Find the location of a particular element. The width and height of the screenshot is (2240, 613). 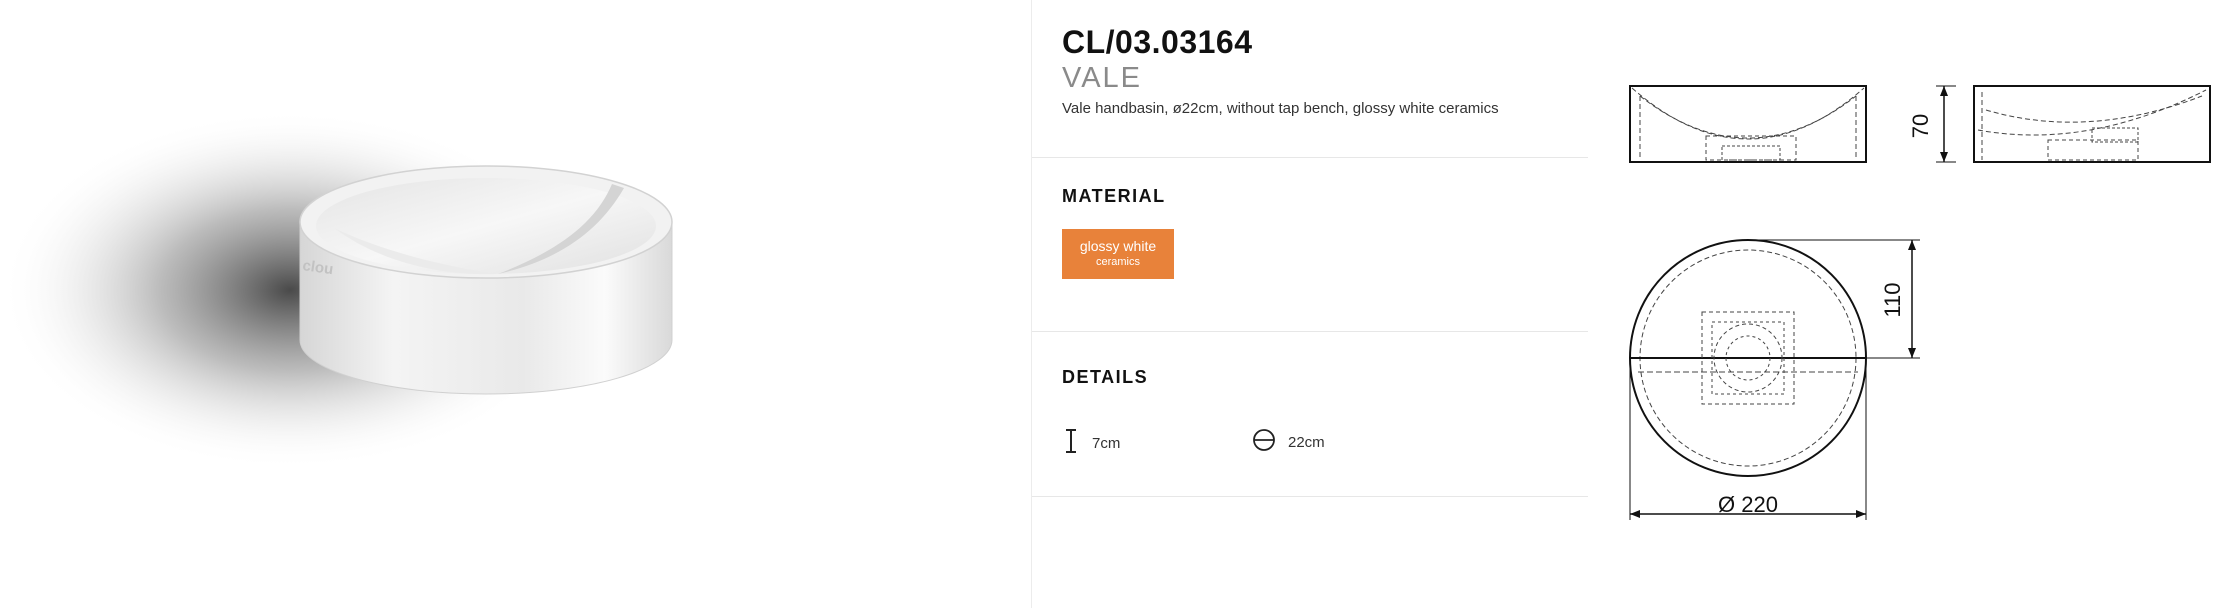

product-code: CL/03.03164 is located at coordinates (1157, 42).